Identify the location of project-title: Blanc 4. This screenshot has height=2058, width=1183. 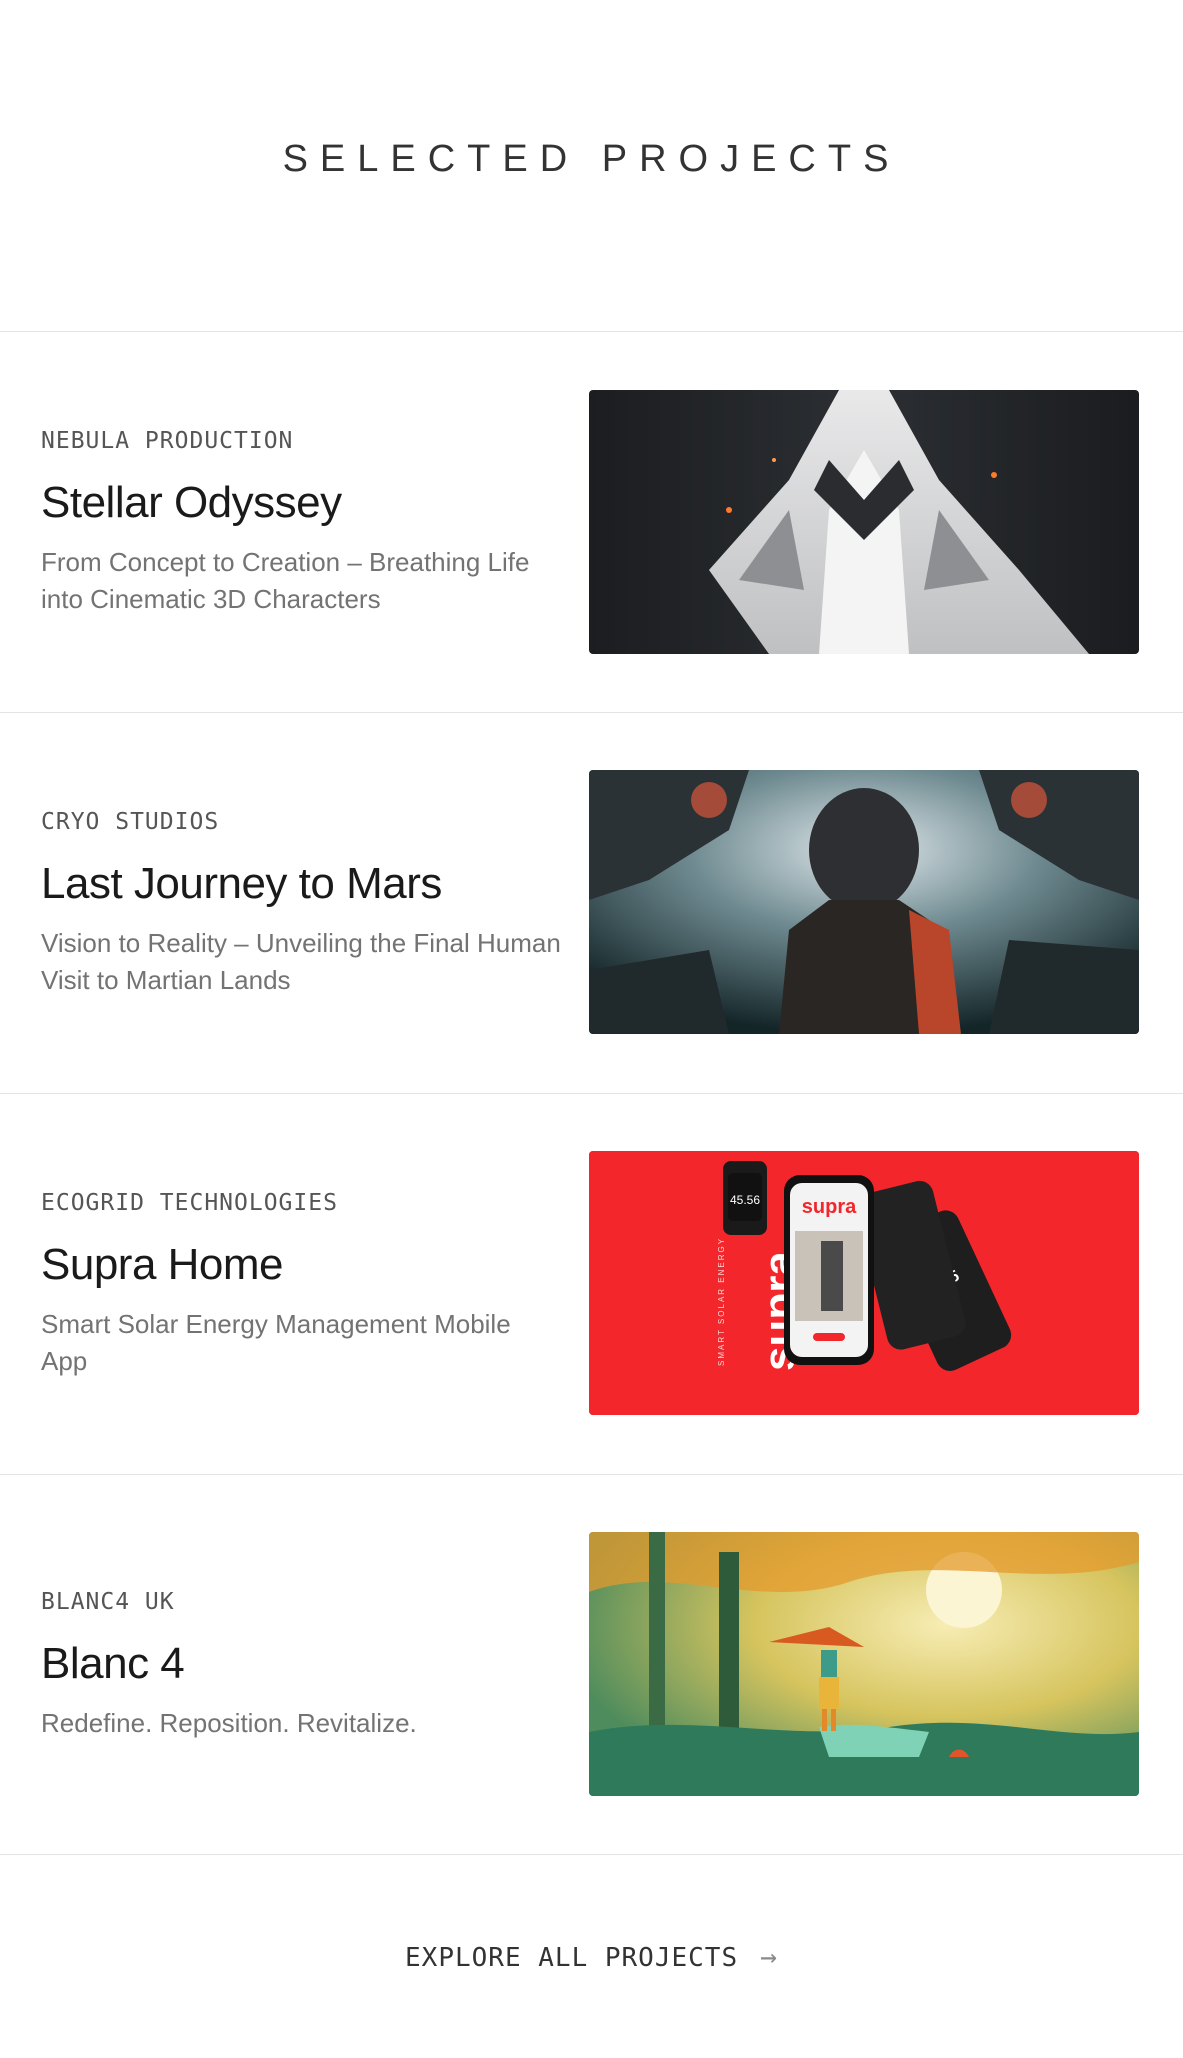
(301, 1664).